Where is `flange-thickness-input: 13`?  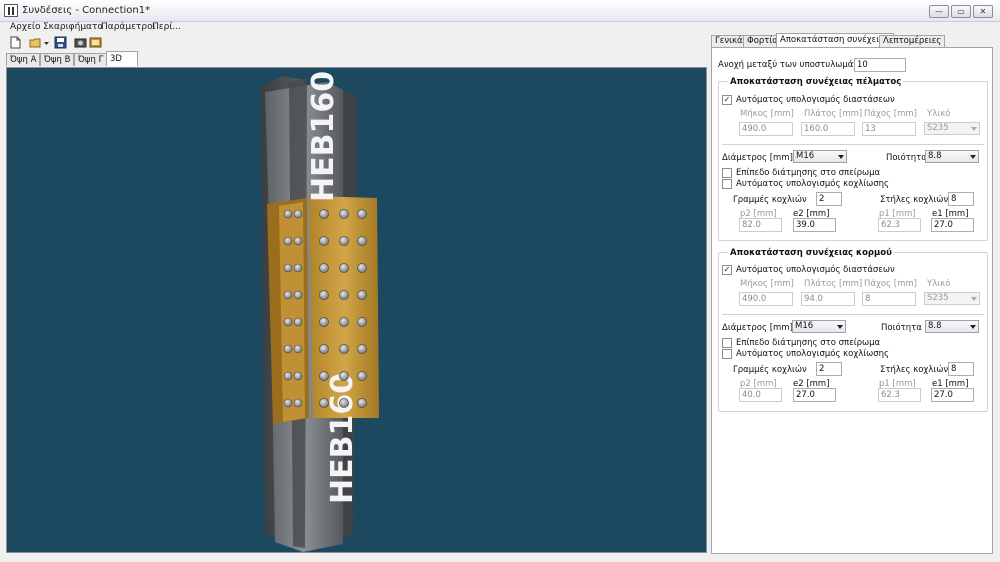 flange-thickness-input: 13 is located at coordinates (889, 129).